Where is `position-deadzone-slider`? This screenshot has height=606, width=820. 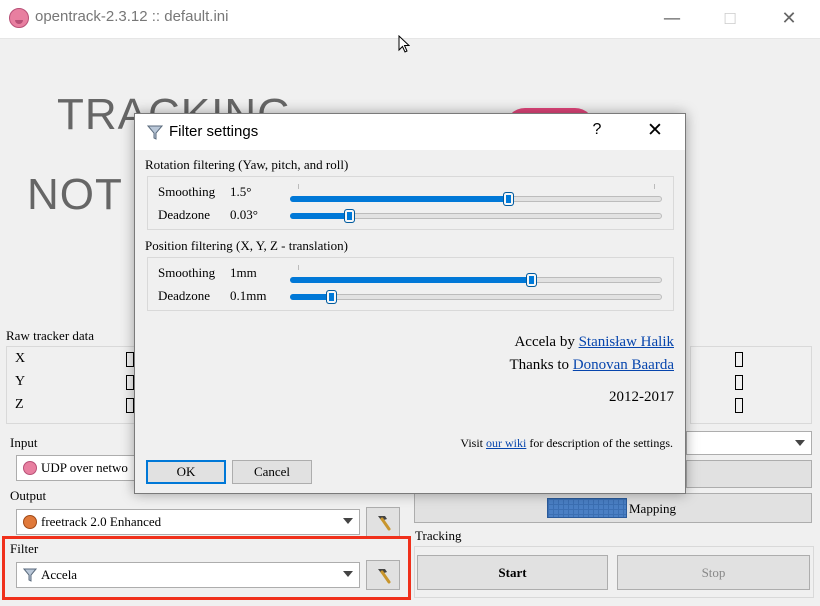
position-deadzone-slider is located at coordinates (476, 297).